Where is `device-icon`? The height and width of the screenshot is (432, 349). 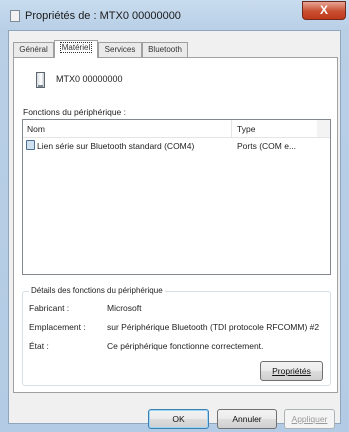 device-icon is located at coordinates (40, 80).